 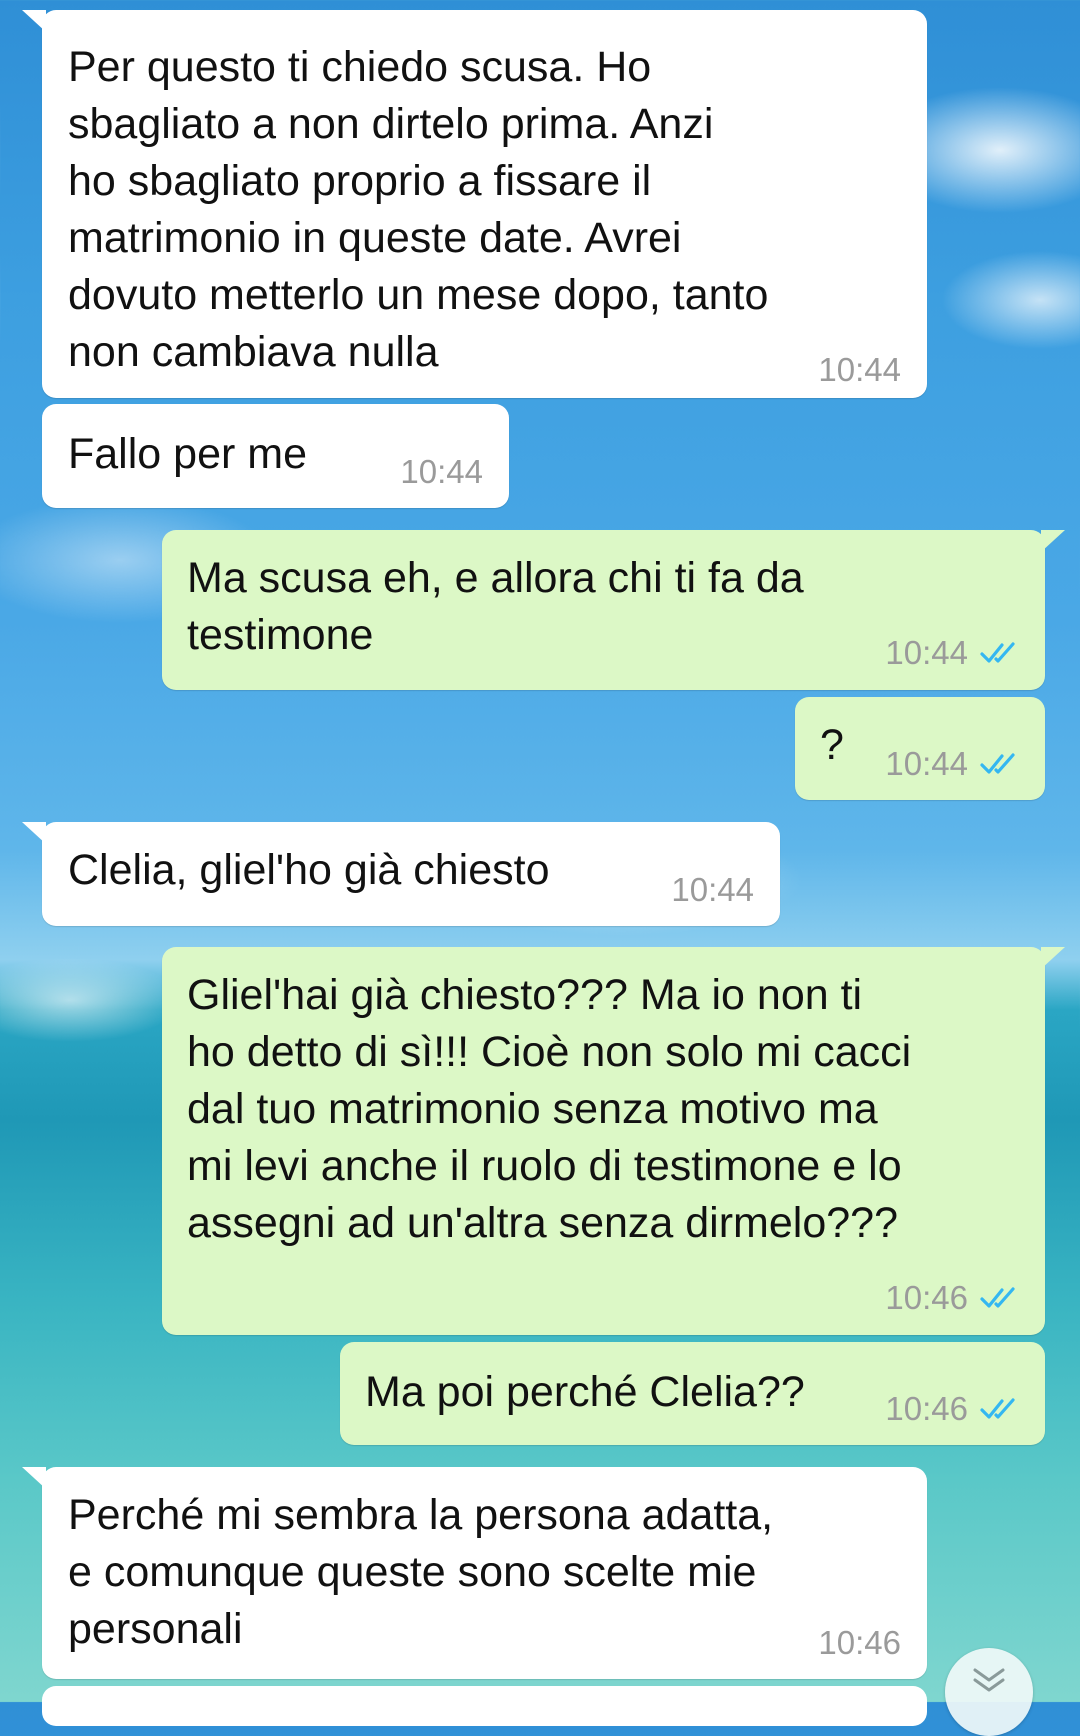 What do you see at coordinates (832, 745) in the screenshot?
I see `message-text: ?` at bounding box center [832, 745].